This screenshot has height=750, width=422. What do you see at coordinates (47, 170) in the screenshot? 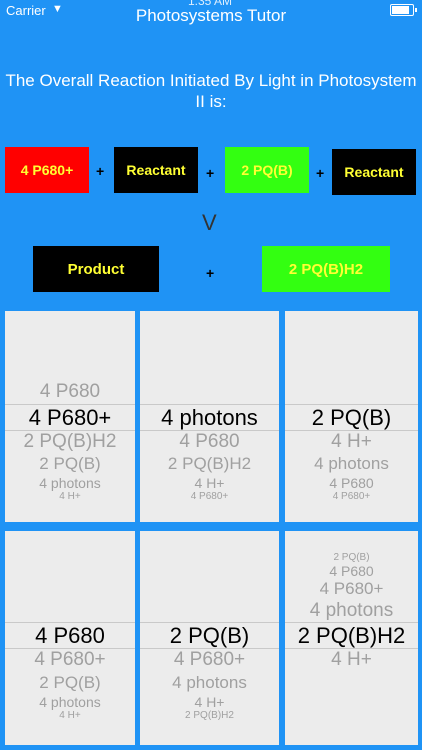
I see `reactant-box-1: 4 P680+` at bounding box center [47, 170].